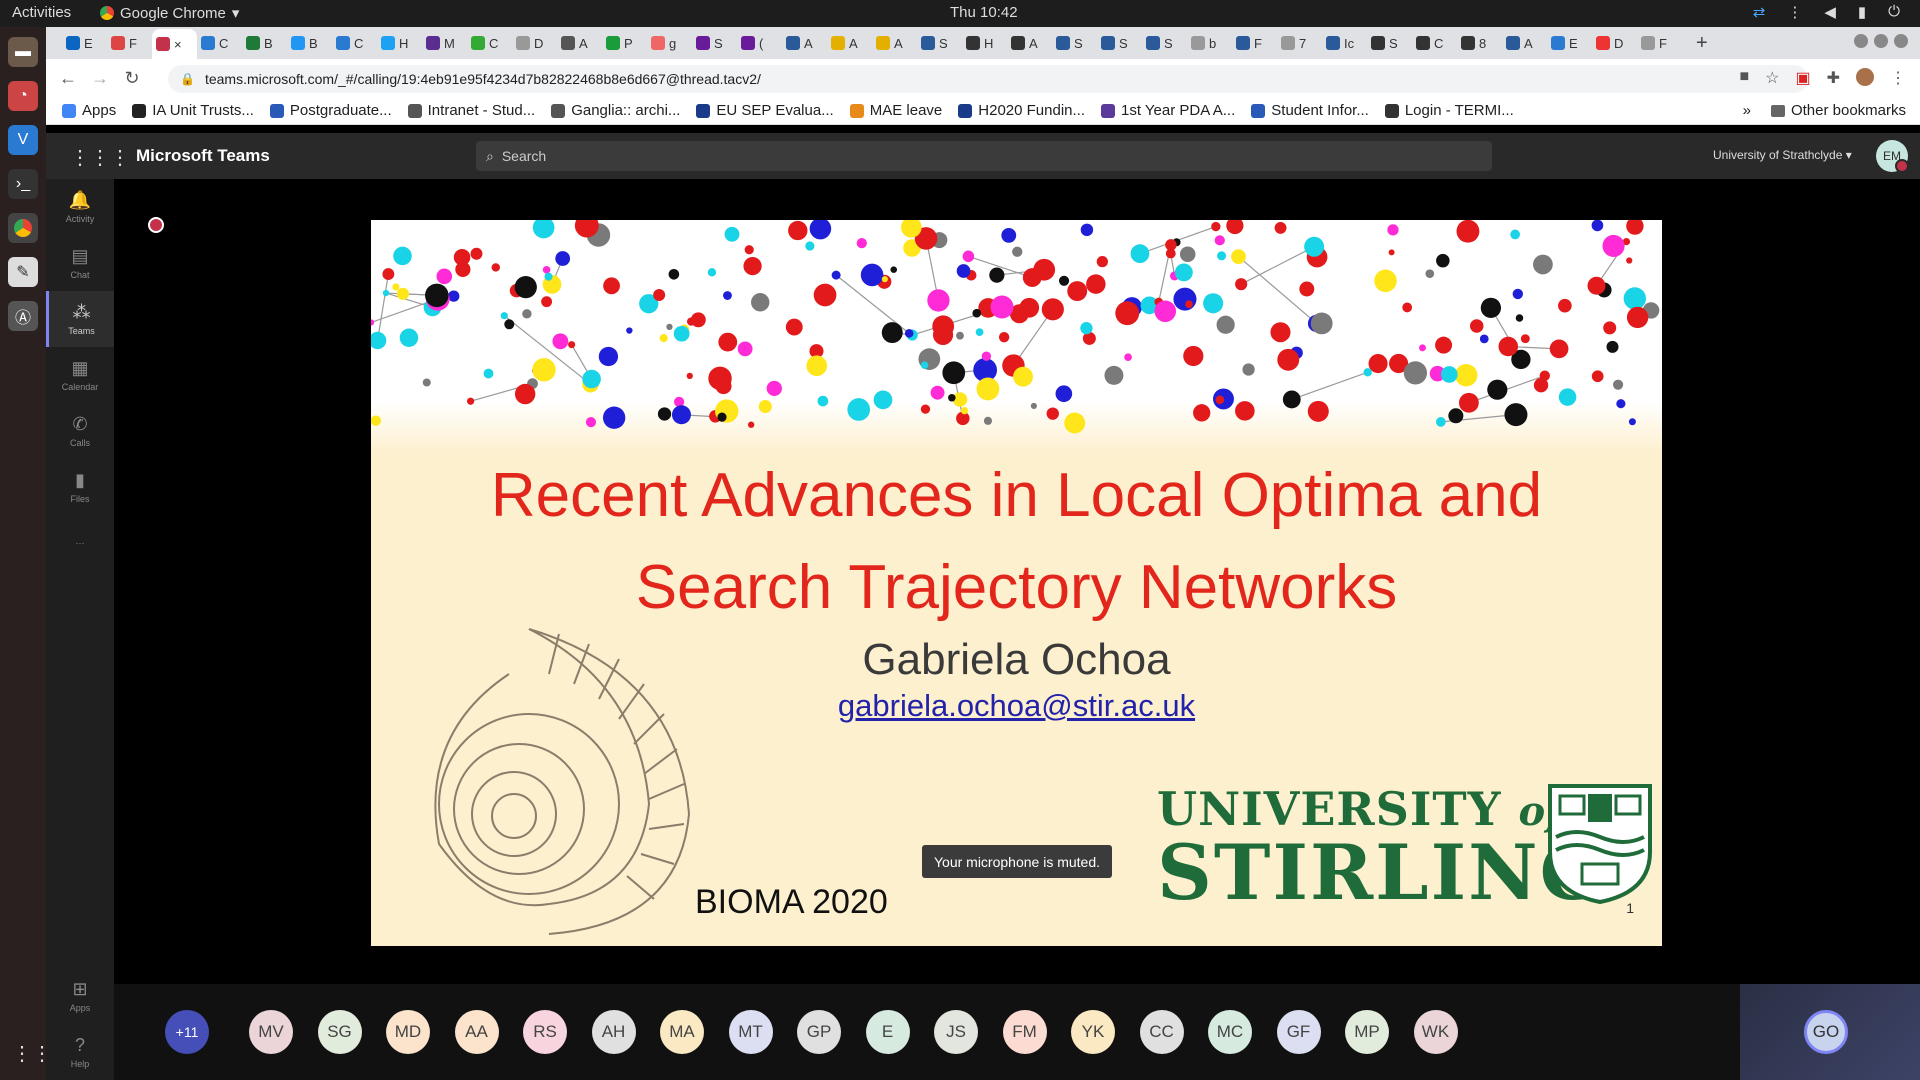 The width and height of the screenshot is (1920, 1080). What do you see at coordinates (80, 263) in the screenshot?
I see `rail-item-chat: ▤ Chat` at bounding box center [80, 263].